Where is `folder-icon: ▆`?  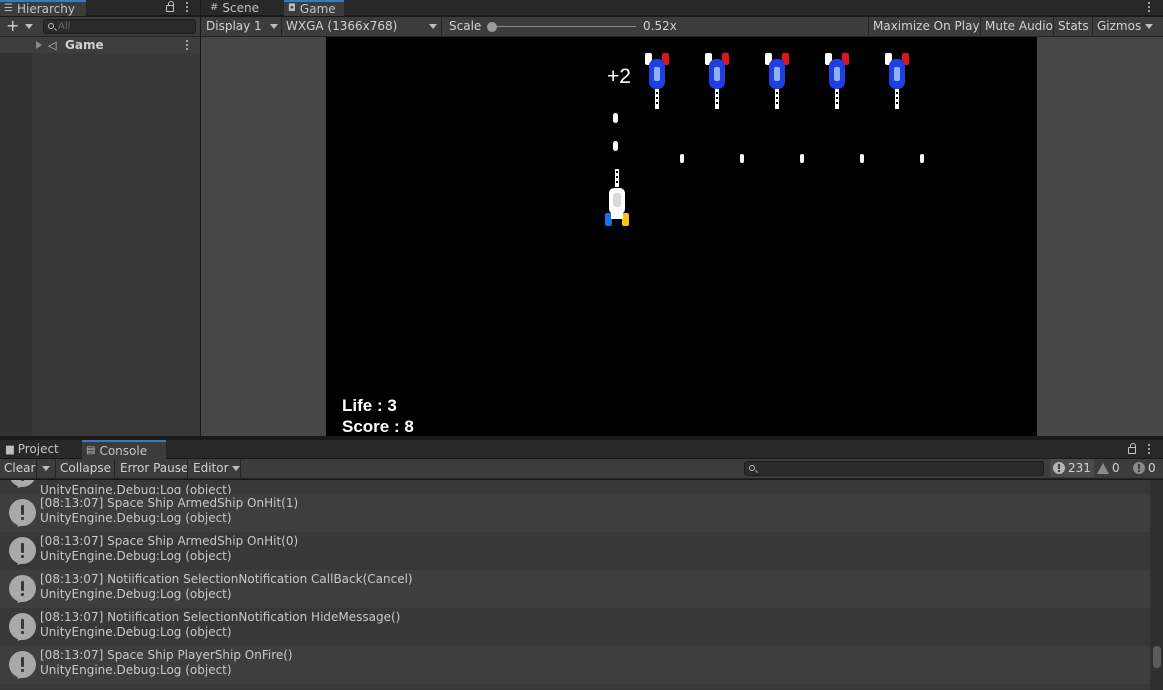 folder-icon: ▆ is located at coordinates (10, 449).